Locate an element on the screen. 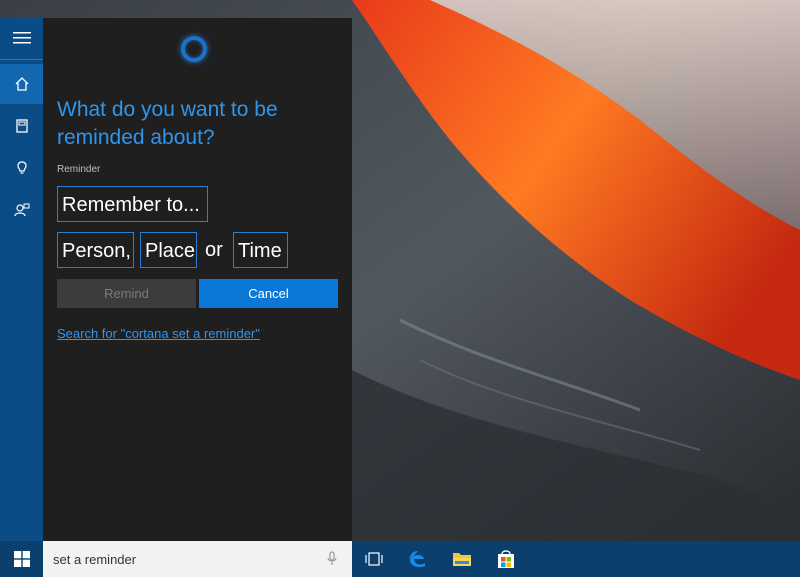 The height and width of the screenshot is (577, 800). cancel-button: Cancel is located at coordinates (268, 293).